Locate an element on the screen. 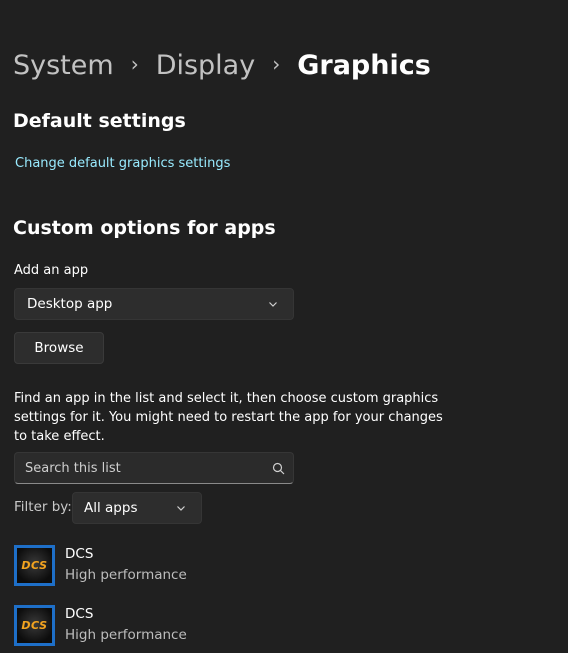 The image size is (568, 653). browse-label: Browse is located at coordinates (59, 348).